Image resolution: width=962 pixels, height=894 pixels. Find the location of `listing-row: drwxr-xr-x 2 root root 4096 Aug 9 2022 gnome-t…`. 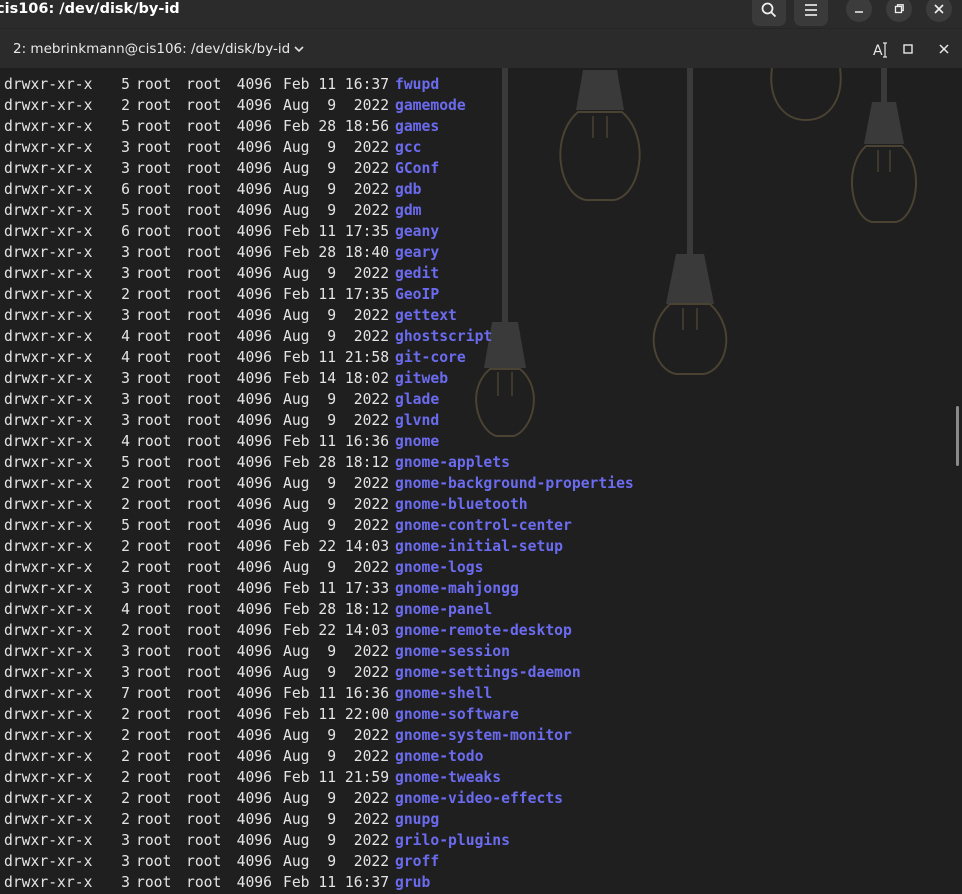

listing-row: drwxr-xr-x 2 root root 4096 Aug 9 2022 gnome-t… is located at coordinates (319, 756).